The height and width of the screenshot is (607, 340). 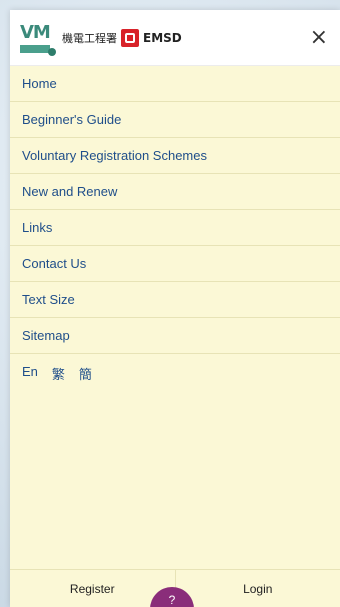 I want to click on login-button: Login, so click(x=258, y=588).